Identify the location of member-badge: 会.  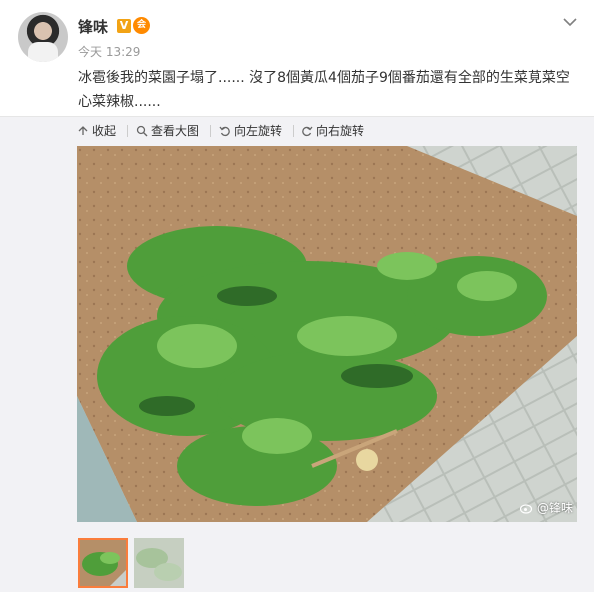
(141, 25).